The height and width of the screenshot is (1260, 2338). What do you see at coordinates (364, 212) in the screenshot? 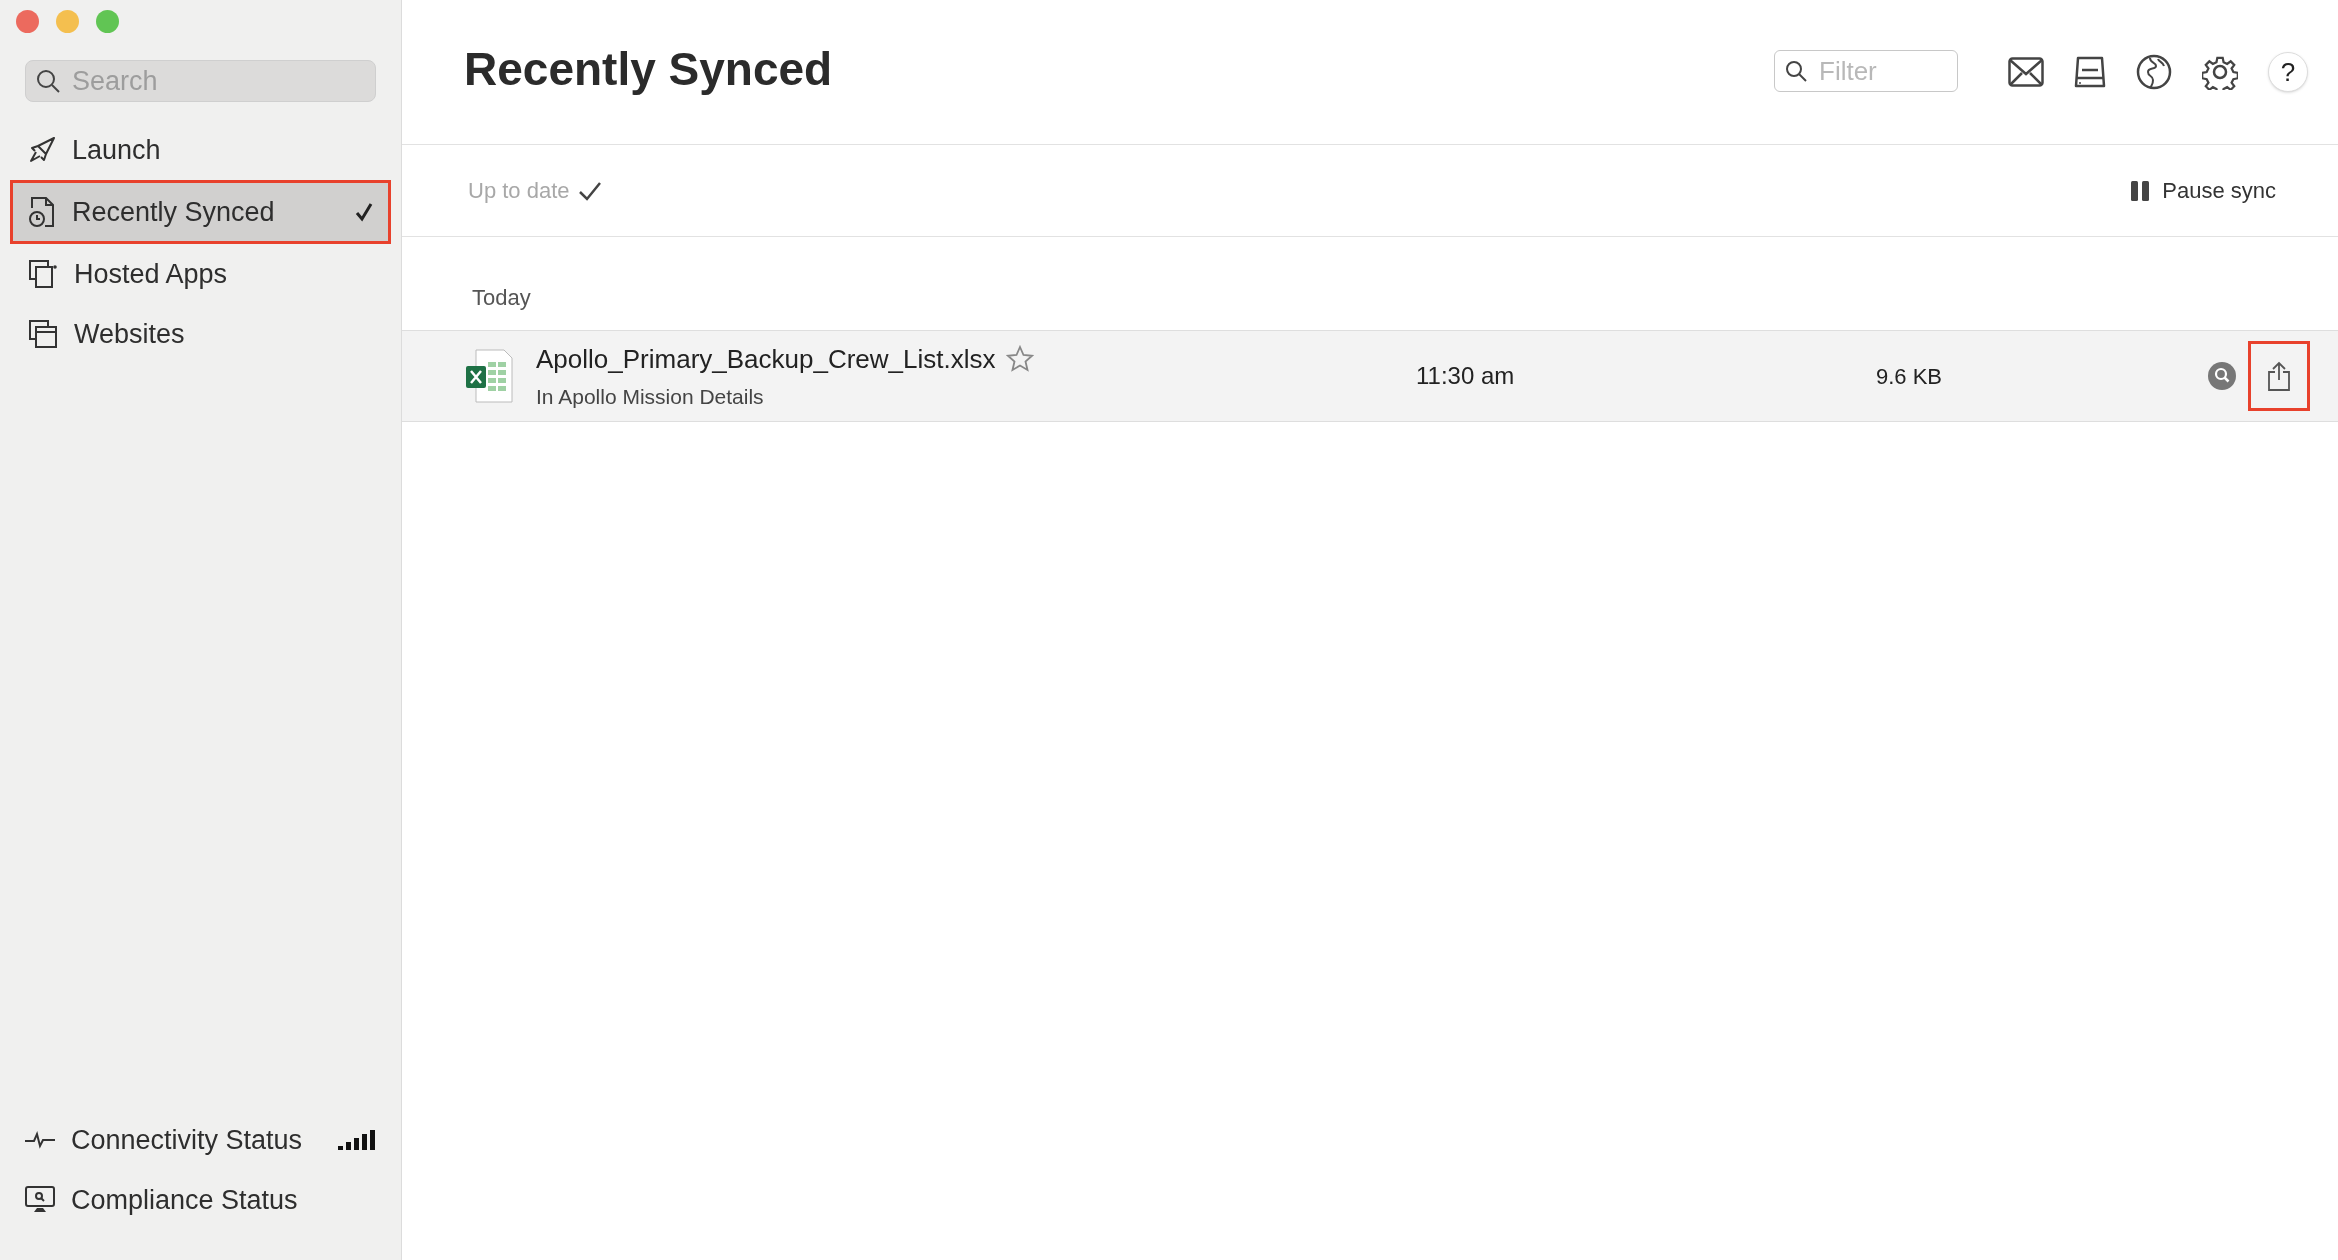
I see `checkmark-icon` at bounding box center [364, 212].